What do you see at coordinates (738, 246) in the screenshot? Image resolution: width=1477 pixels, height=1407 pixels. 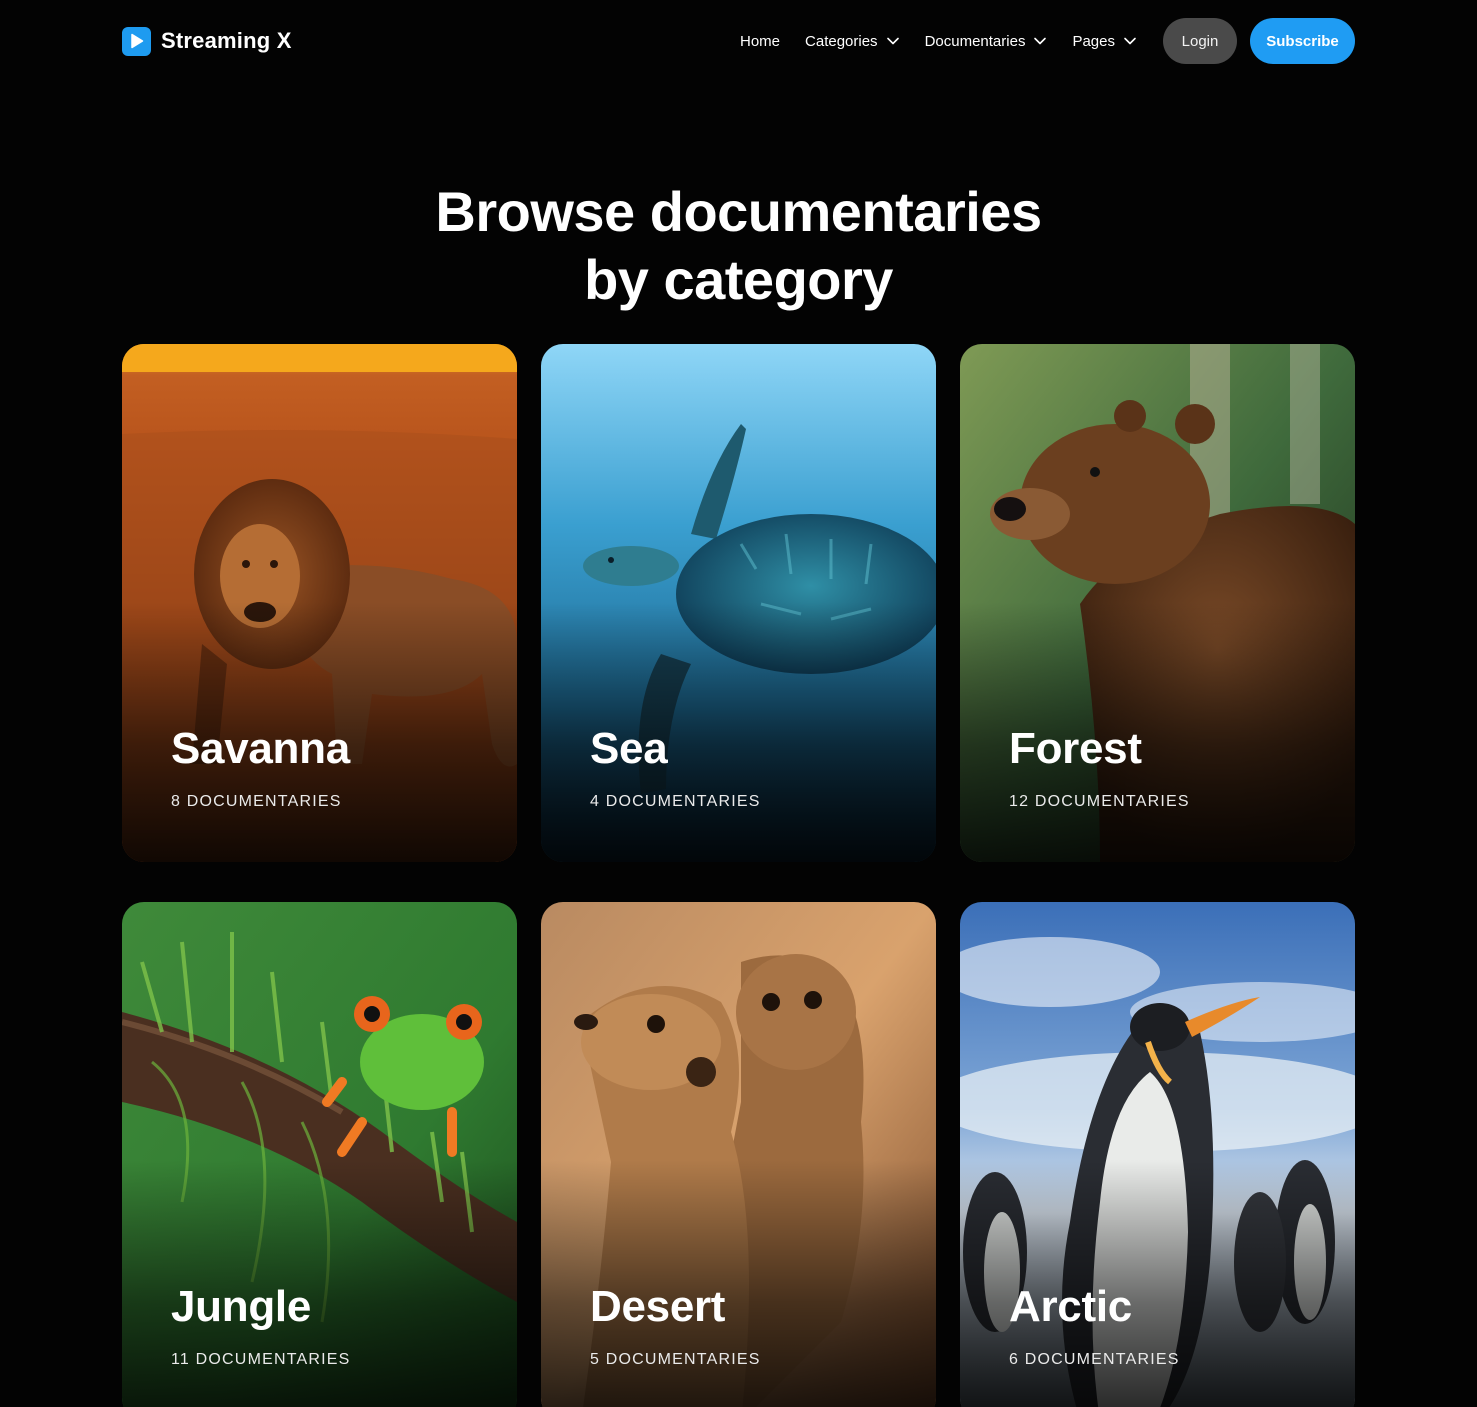 I see `page-title: Browse documentaries by category` at bounding box center [738, 246].